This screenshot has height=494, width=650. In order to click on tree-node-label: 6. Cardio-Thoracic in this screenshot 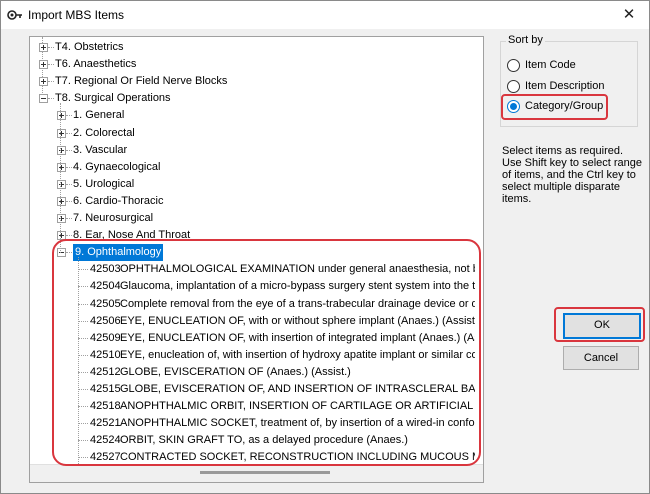, I will do `click(118, 200)`.